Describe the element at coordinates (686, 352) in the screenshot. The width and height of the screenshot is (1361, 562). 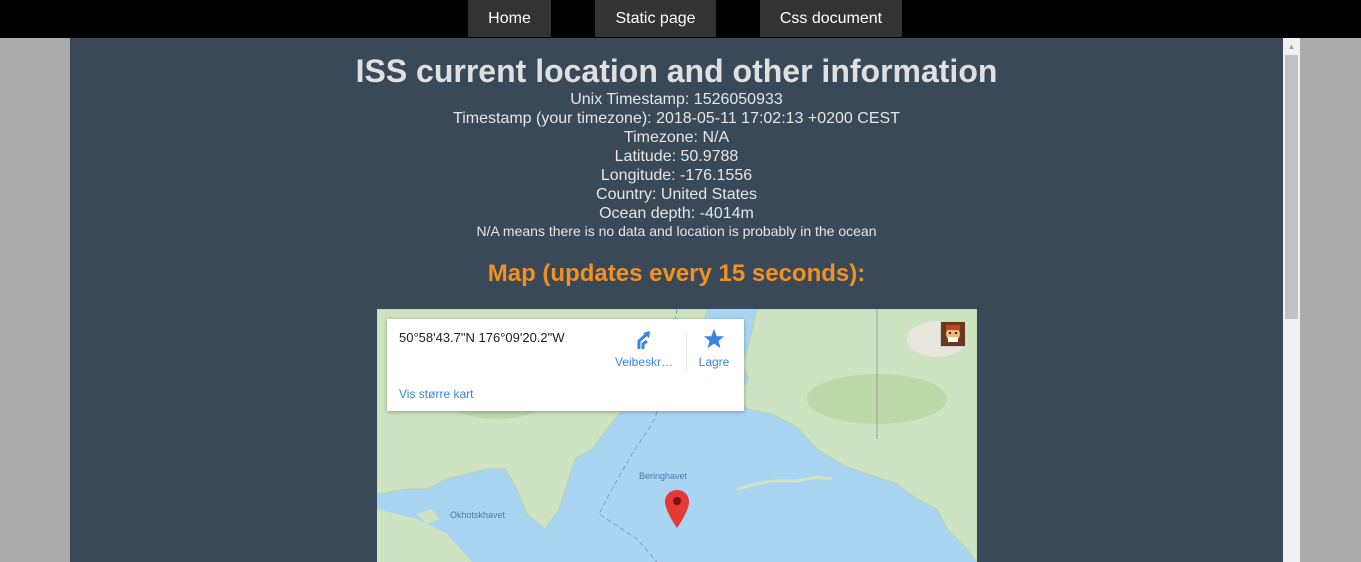
I see `card-divider` at that location.